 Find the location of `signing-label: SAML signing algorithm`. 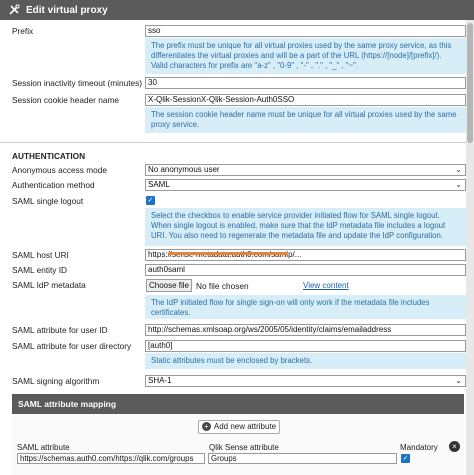

signing-label: SAML signing algorithm is located at coordinates (56, 381).